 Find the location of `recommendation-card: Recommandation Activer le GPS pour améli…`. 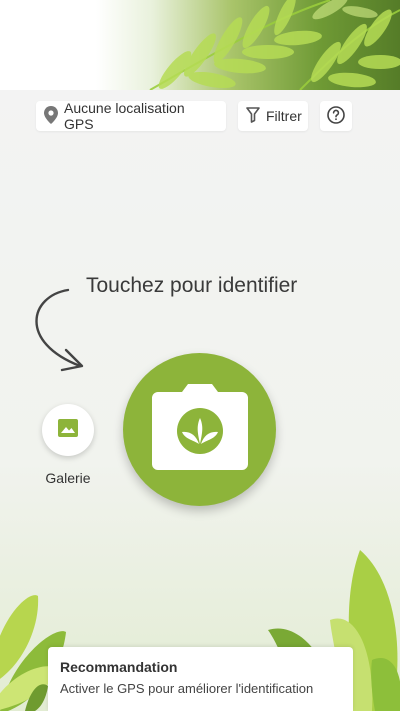

recommendation-card: Recommandation Activer le GPS pour améli… is located at coordinates (200, 679).